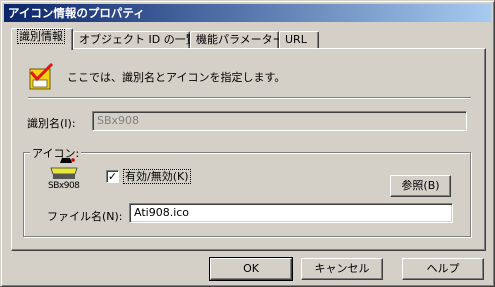 The image size is (495, 287). I want to click on enable-checkbox: ✓, so click(112, 176).